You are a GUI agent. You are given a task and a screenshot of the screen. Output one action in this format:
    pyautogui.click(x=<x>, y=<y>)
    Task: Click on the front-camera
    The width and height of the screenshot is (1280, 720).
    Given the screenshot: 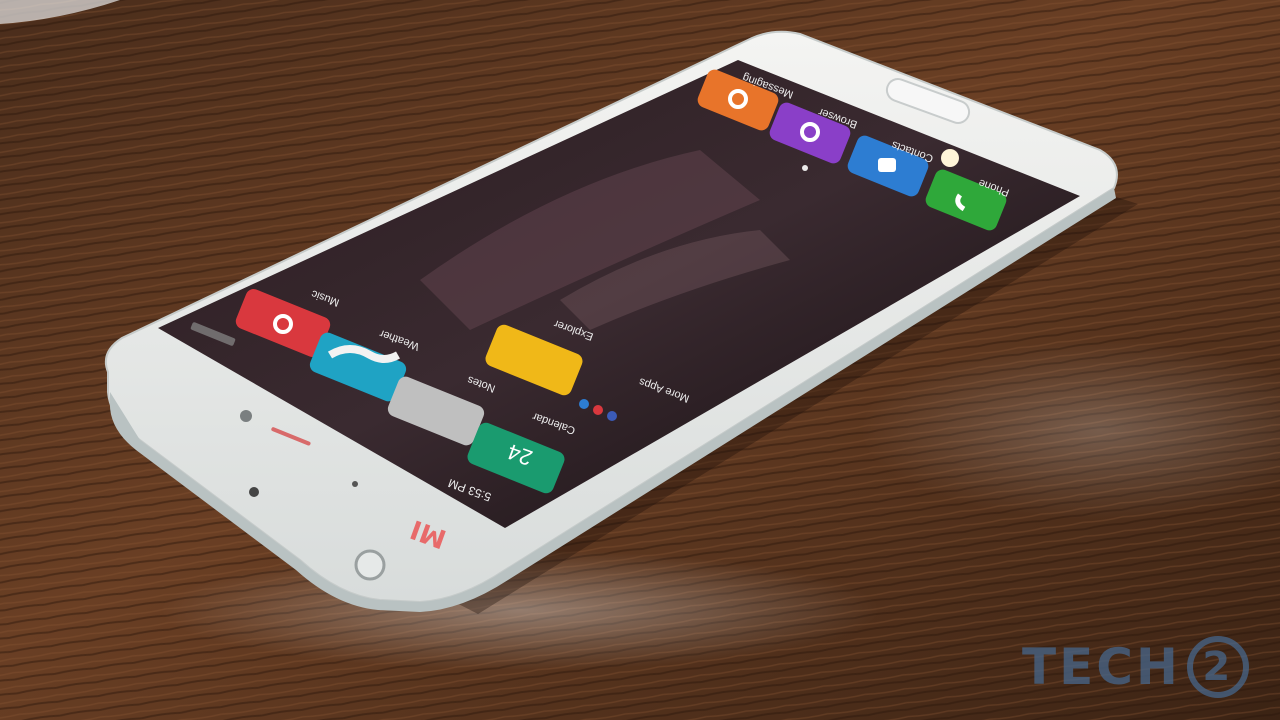 What is the action you would take?
    pyautogui.click(x=246, y=416)
    